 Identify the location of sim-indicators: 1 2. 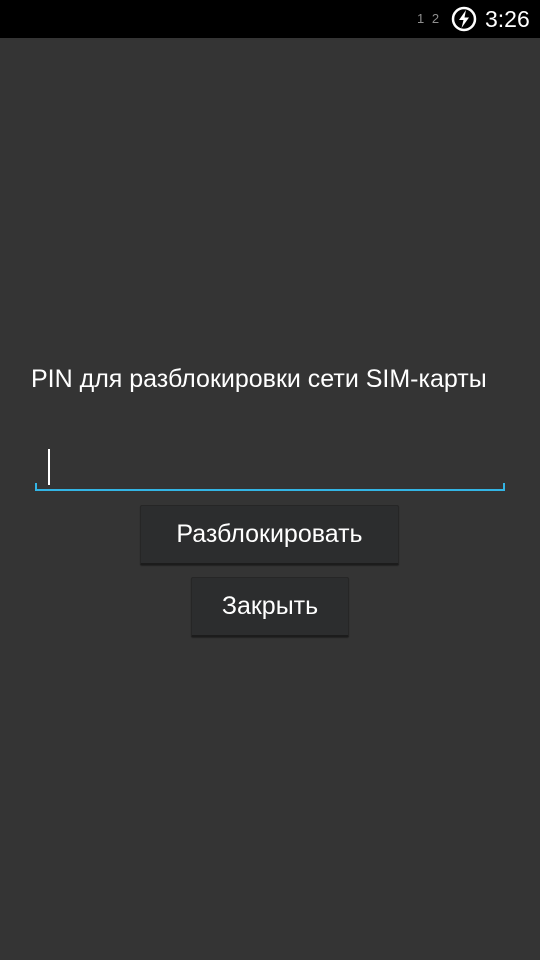
(429, 18).